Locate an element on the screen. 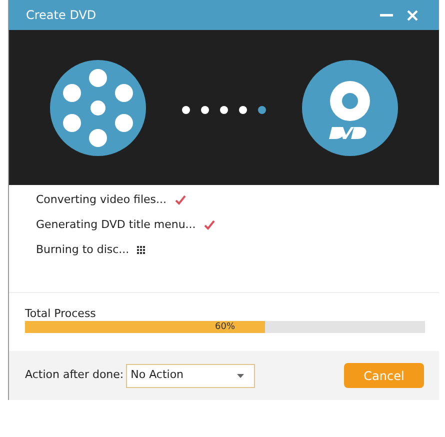 The height and width of the screenshot is (437, 445). progress-reading: 60% is located at coordinates (225, 327).